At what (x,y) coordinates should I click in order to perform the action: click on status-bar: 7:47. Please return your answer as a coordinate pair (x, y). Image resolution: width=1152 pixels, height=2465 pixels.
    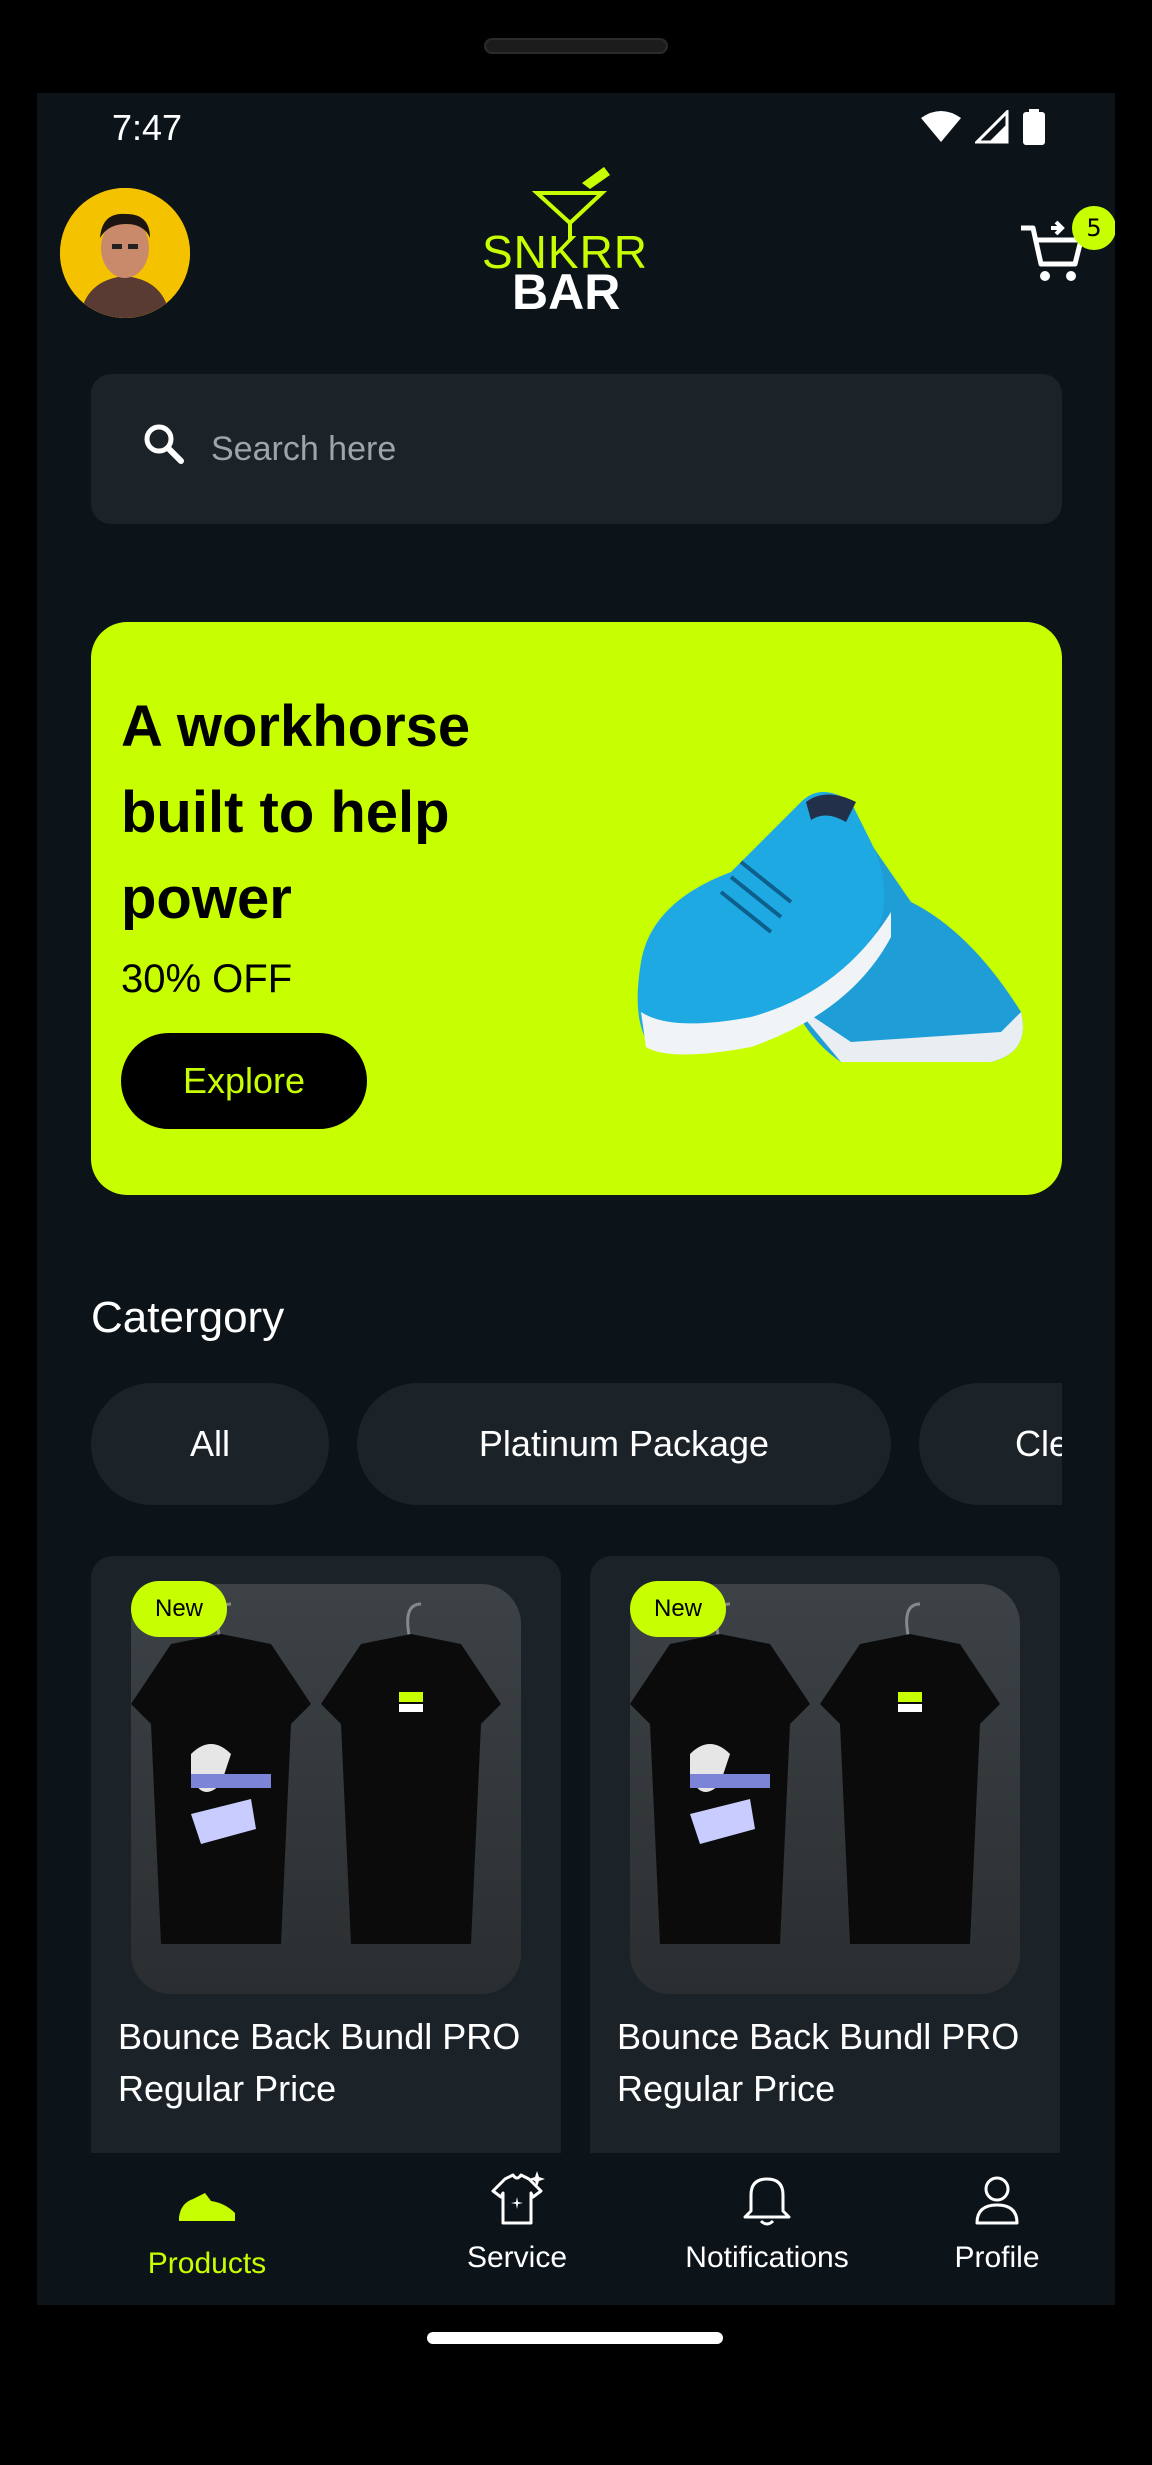
    Looking at the image, I should click on (576, 128).